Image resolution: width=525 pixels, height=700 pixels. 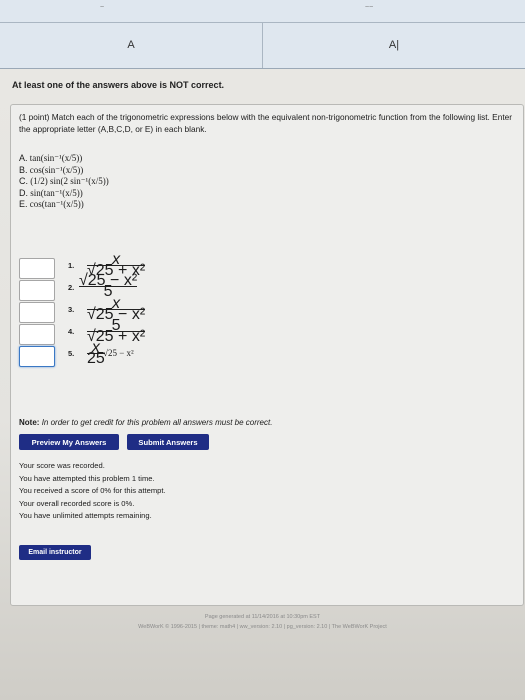 I want to click on item-expression: √25 − x² 5, so click(x=108, y=286).